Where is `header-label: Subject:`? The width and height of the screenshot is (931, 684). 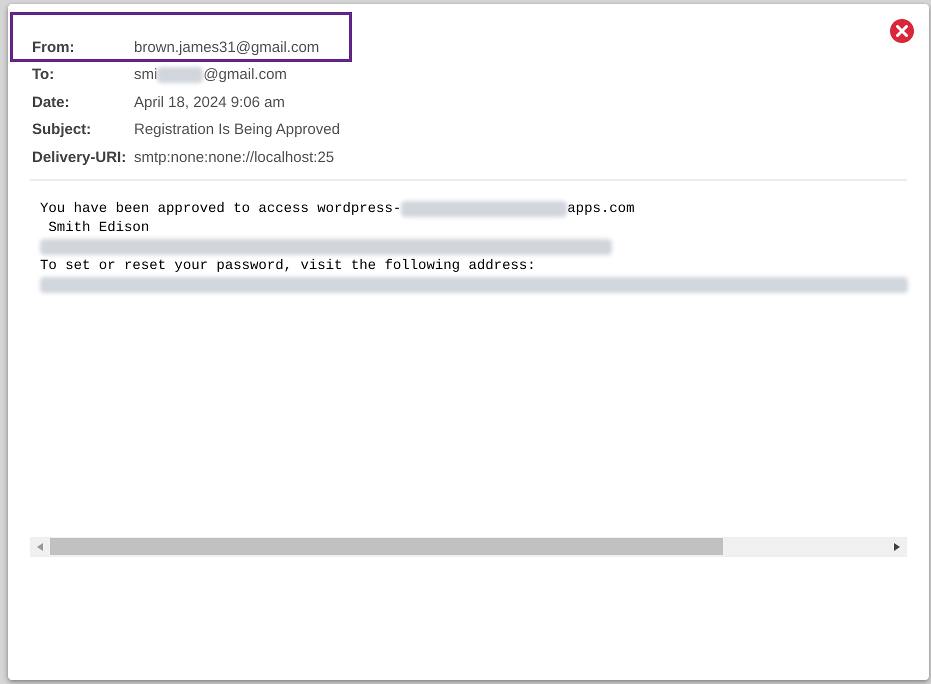
header-label: Subject: is located at coordinates (62, 130).